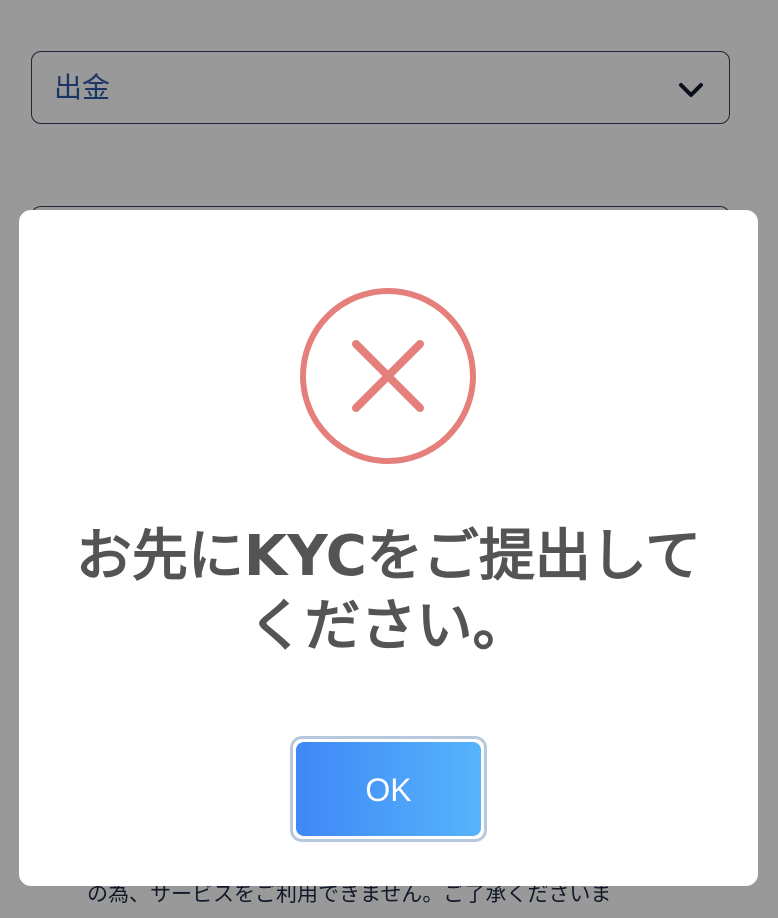 Image resolution: width=778 pixels, height=918 pixels. Describe the element at coordinates (388, 591) in the screenshot. I see `dialog-message: お先にKYCをご提出してください。` at that location.